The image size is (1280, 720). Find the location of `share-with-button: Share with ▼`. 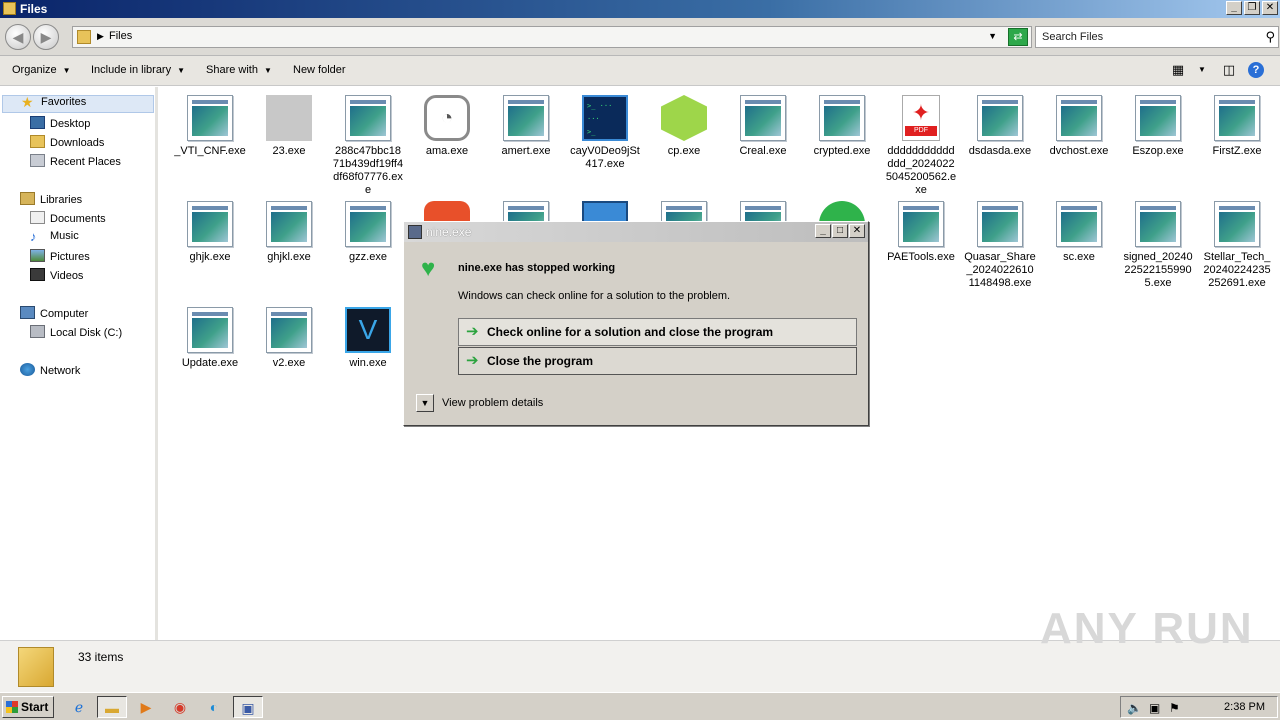

share-with-button: Share with ▼ is located at coordinates (239, 70).